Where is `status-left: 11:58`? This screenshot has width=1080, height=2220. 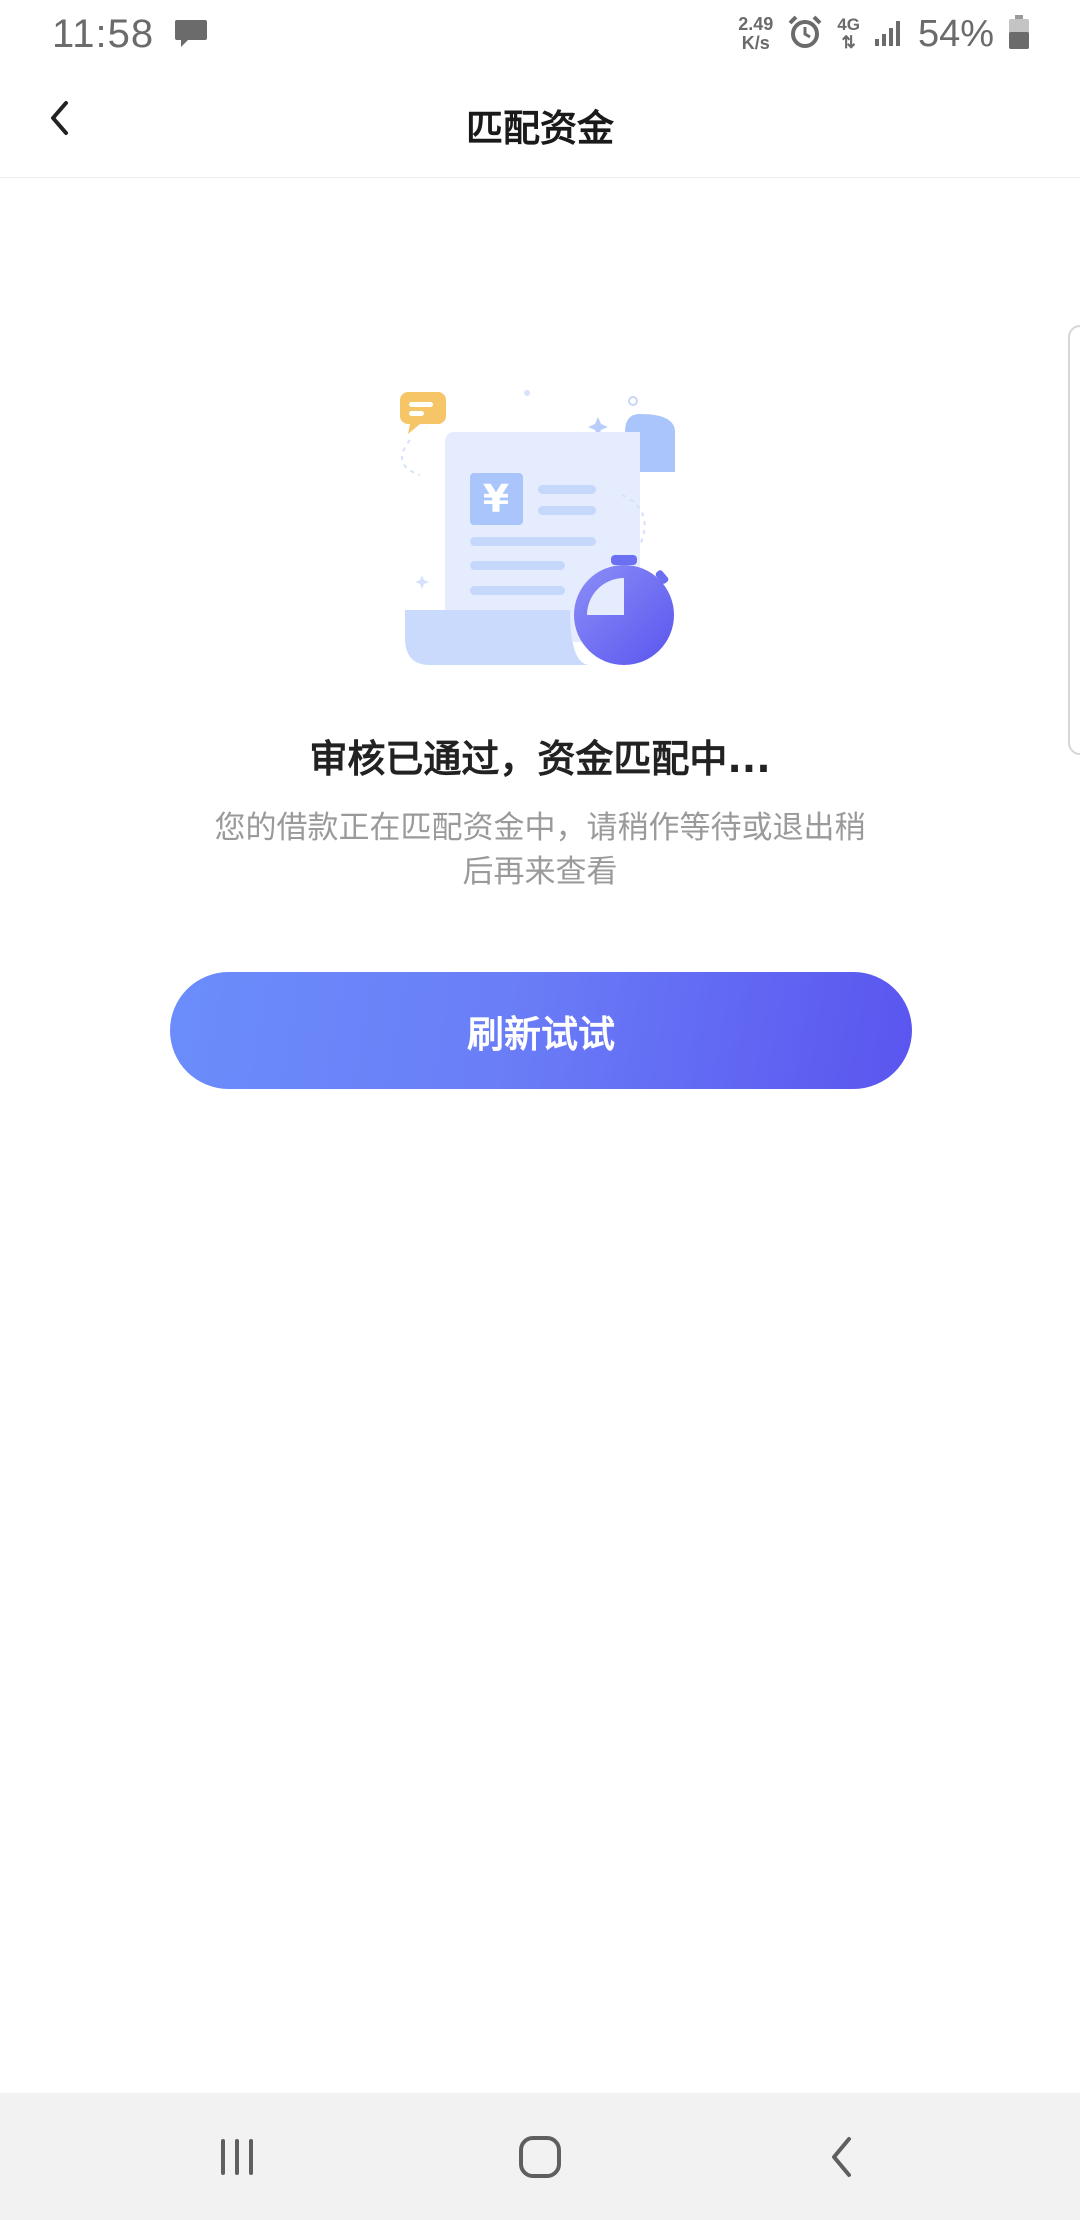 status-left: 11:58 is located at coordinates (130, 34).